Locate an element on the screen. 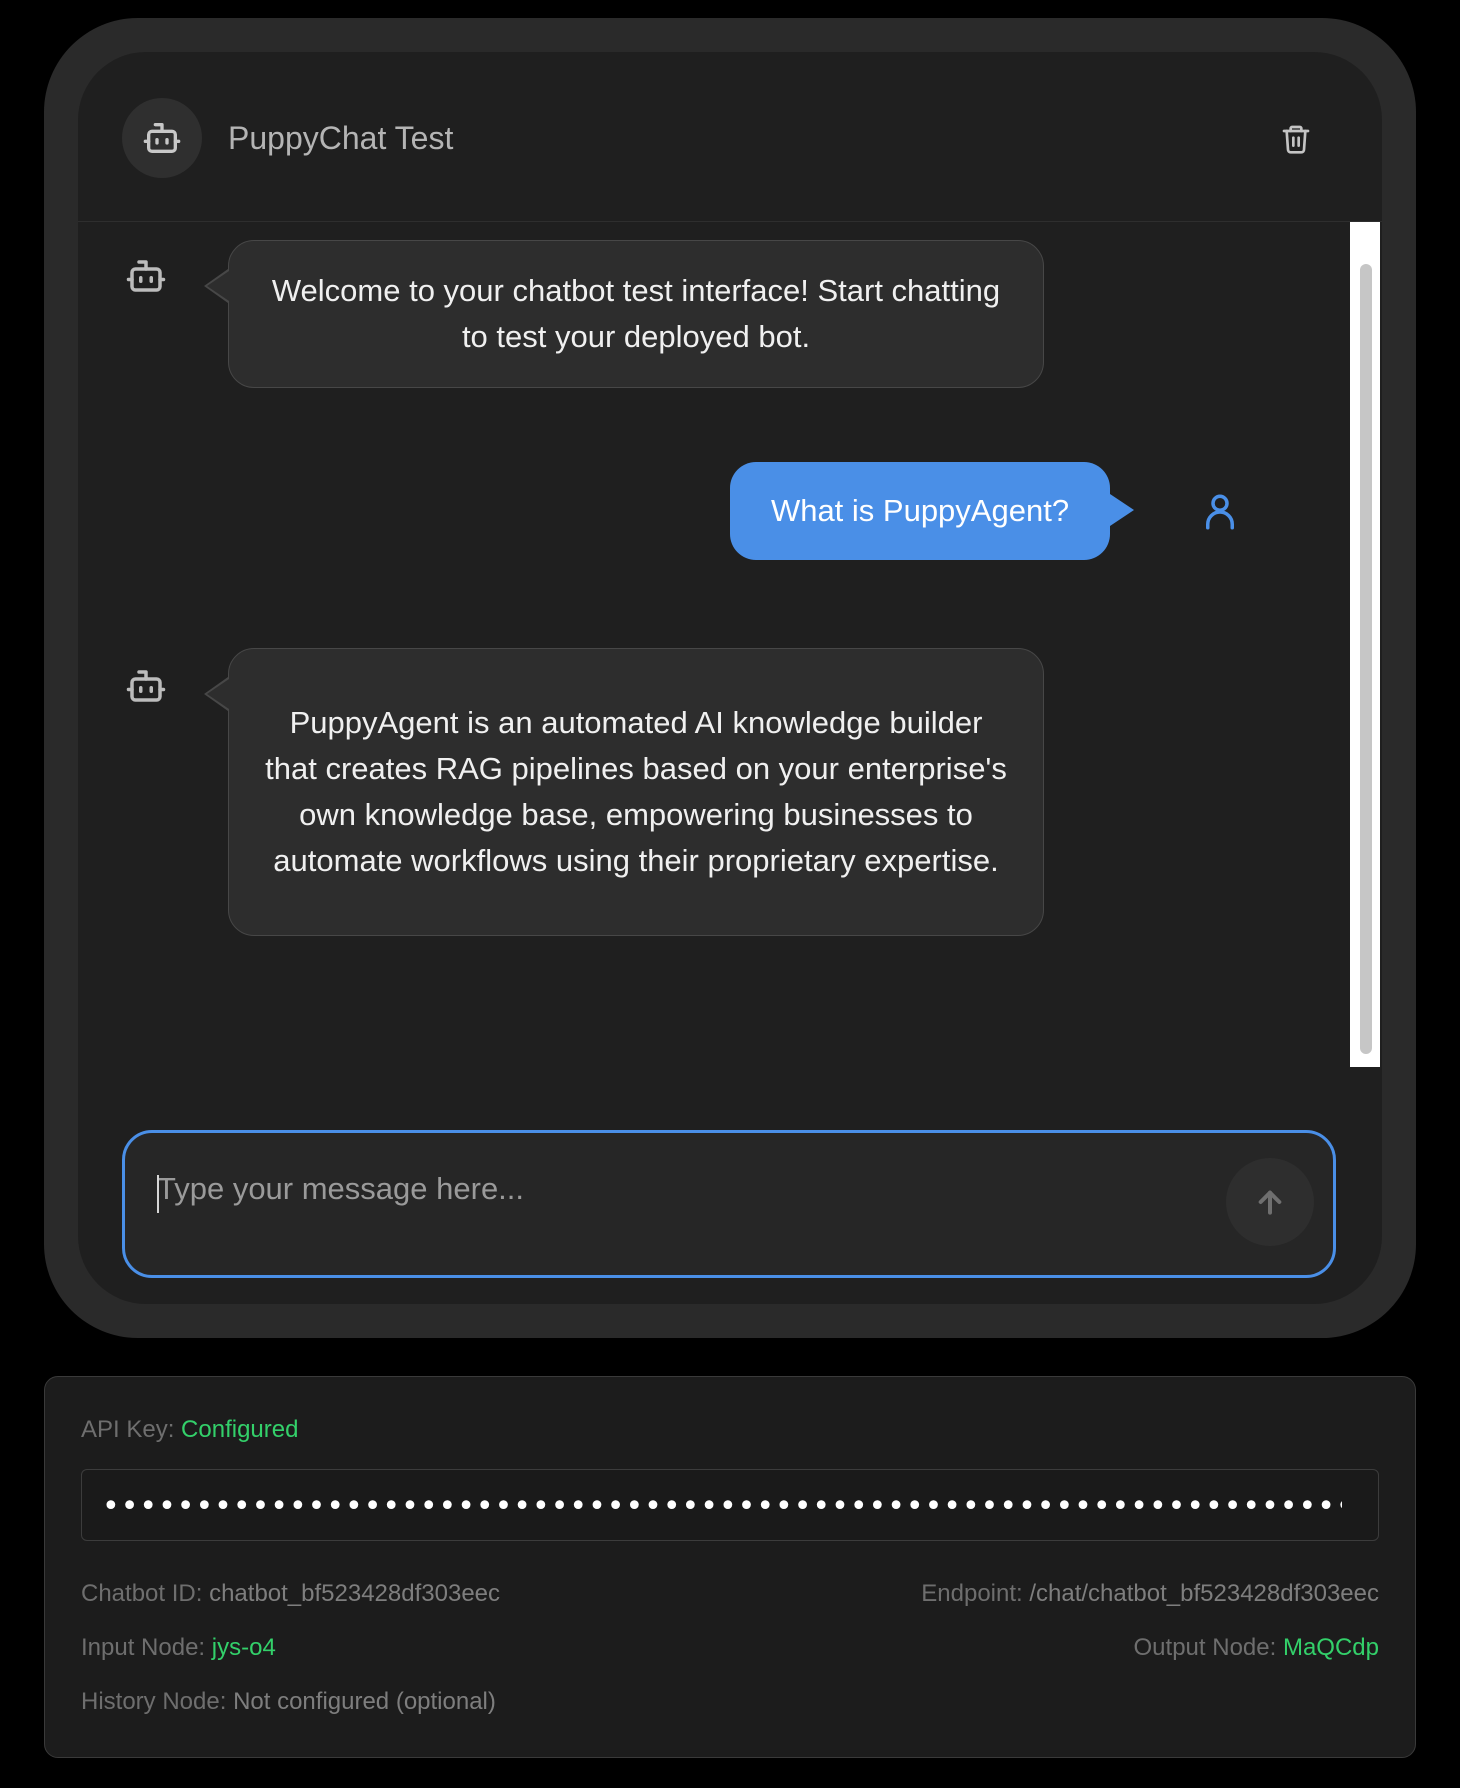 The image size is (1460, 1788). input-node-label: Input Node: is located at coordinates (143, 1647).